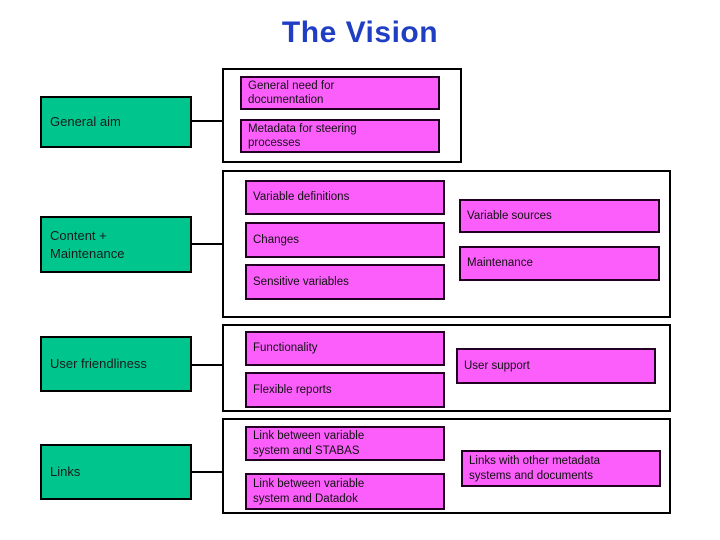  Describe the element at coordinates (345, 348) in the screenshot. I see `item-box-functionality: Functionality` at that location.